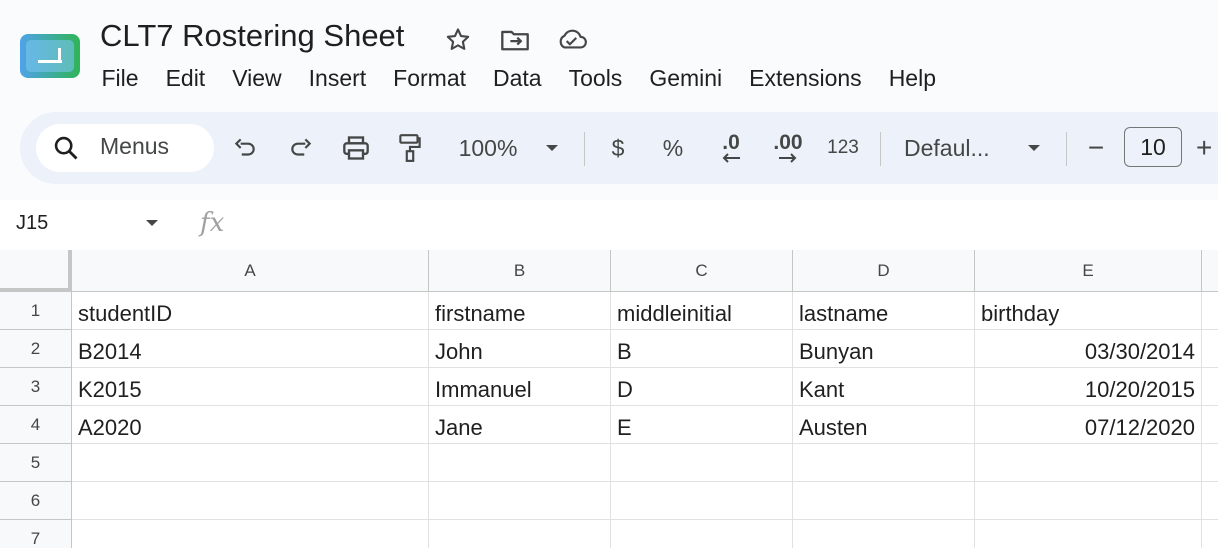 Image resolution: width=1218 pixels, height=548 pixels. Describe the element at coordinates (430, 78) in the screenshot. I see `menu-format: Format` at that location.